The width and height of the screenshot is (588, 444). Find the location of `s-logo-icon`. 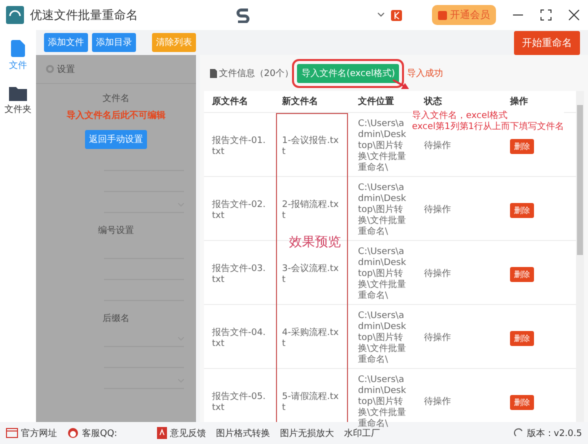

s-logo-icon is located at coordinates (243, 15).